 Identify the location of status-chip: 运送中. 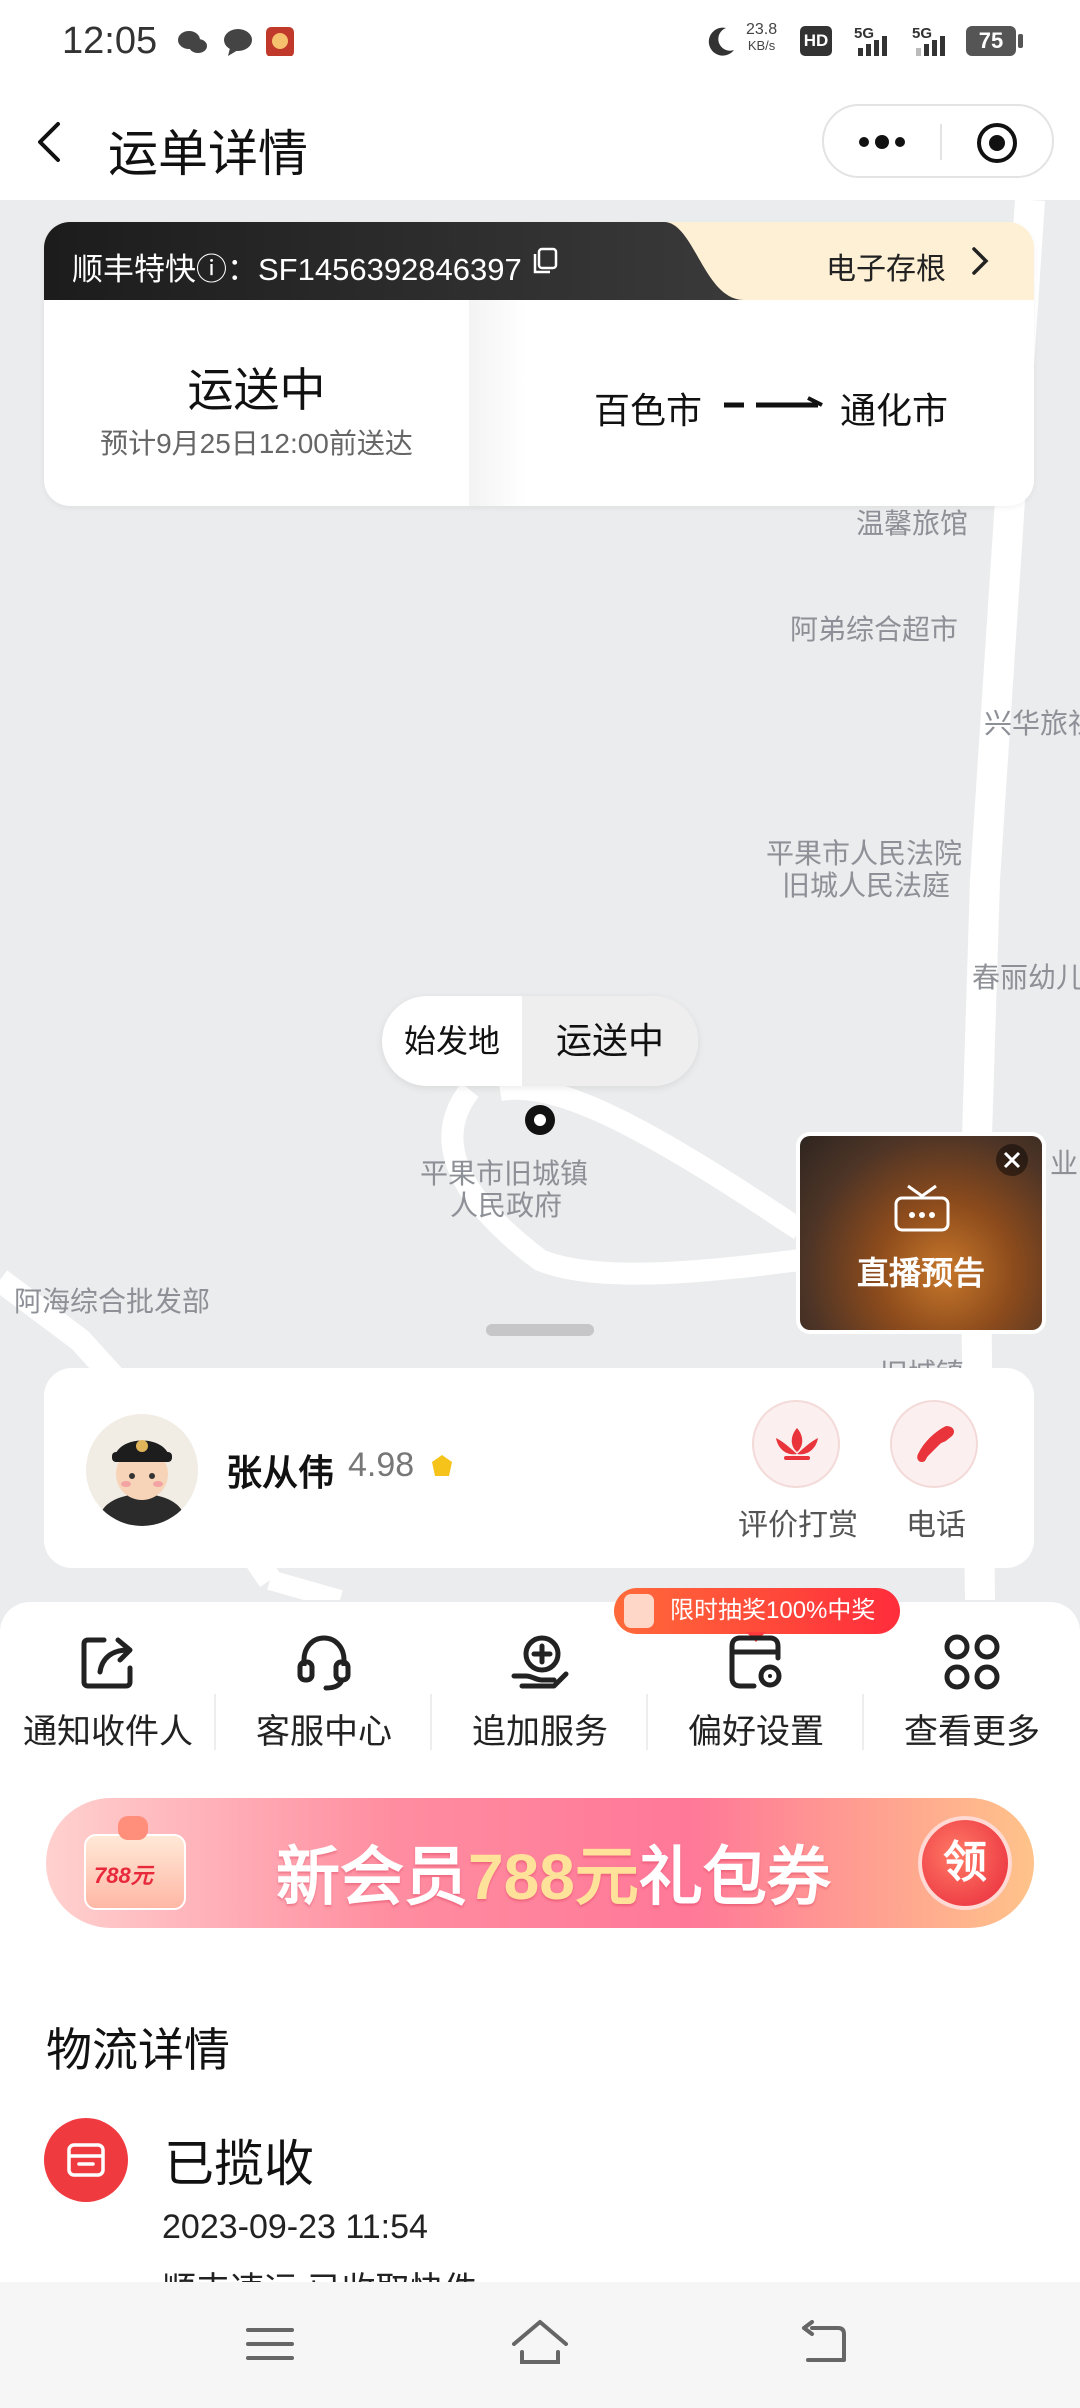
(610, 1041).